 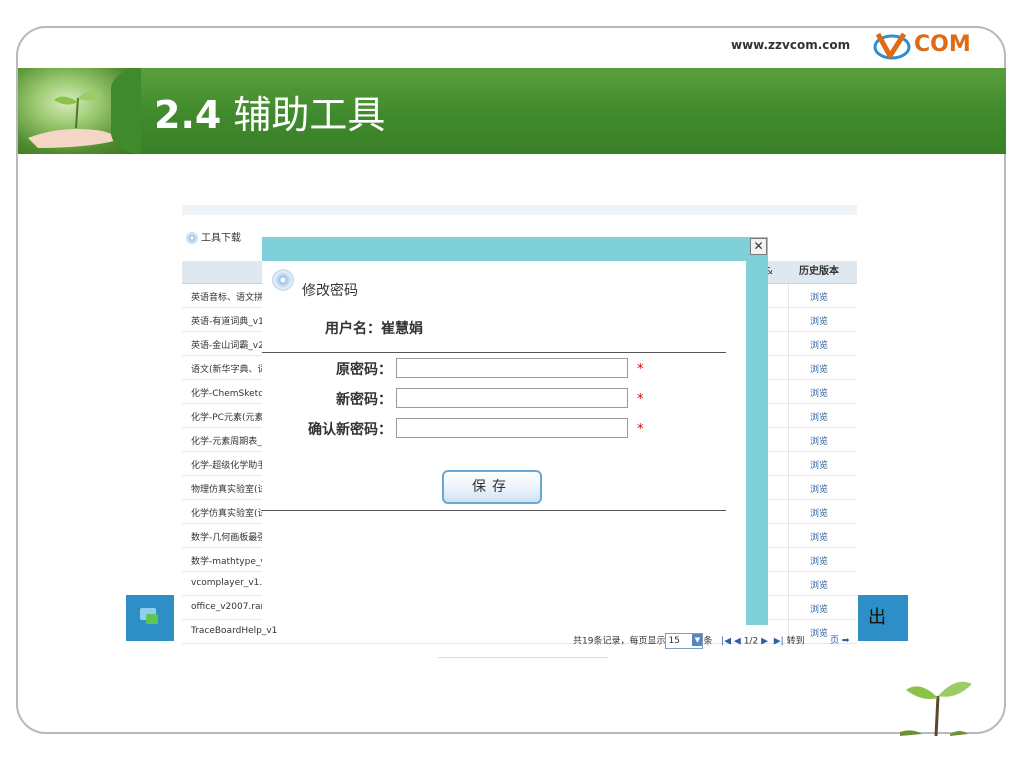 I want to click on tool-name: 英语-有道词典_v1., so click(x=229, y=322).